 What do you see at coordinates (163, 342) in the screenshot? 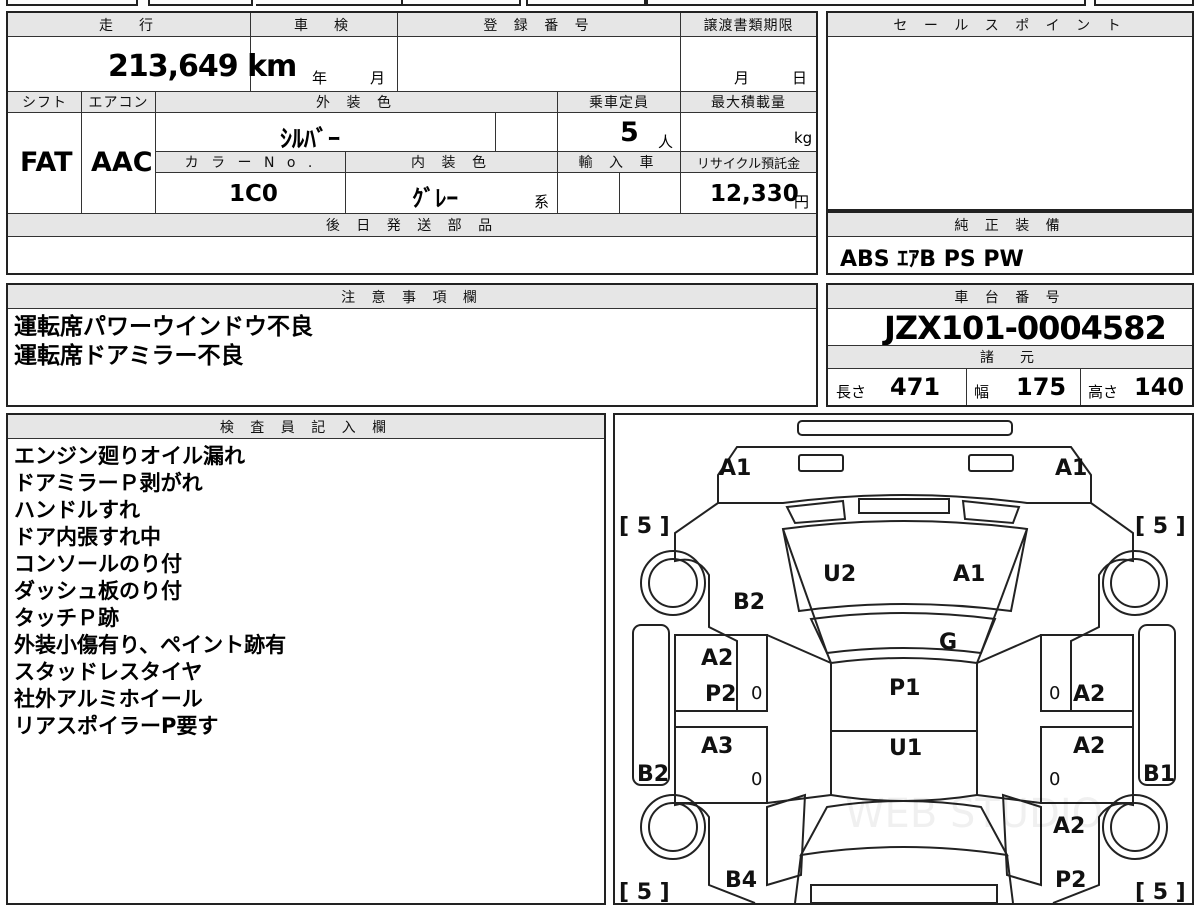
I see `notes-lines: 運転席パワーウインドウ不良 運転席ドアミラー不良` at bounding box center [163, 342].